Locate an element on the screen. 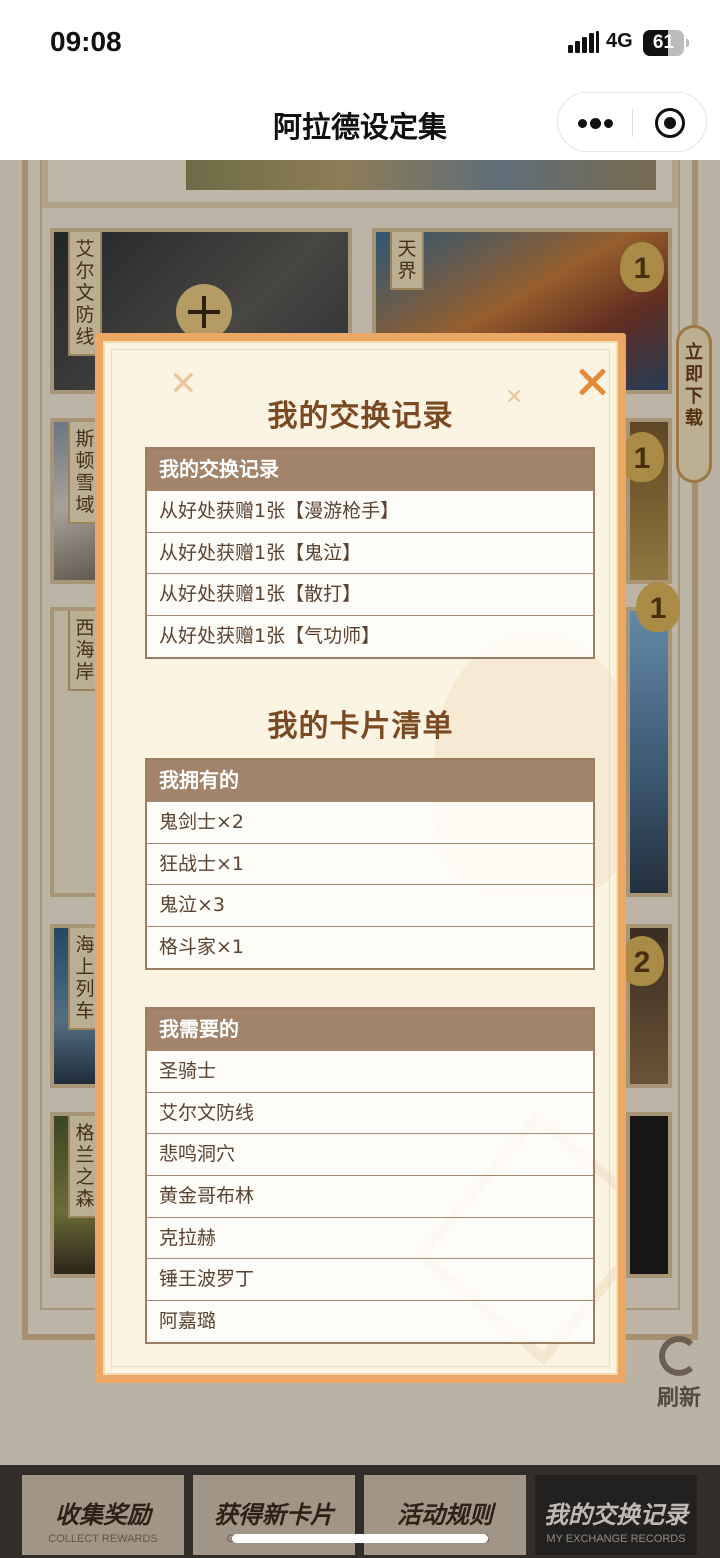  table-header: 我的交换记录 is located at coordinates (370, 469).